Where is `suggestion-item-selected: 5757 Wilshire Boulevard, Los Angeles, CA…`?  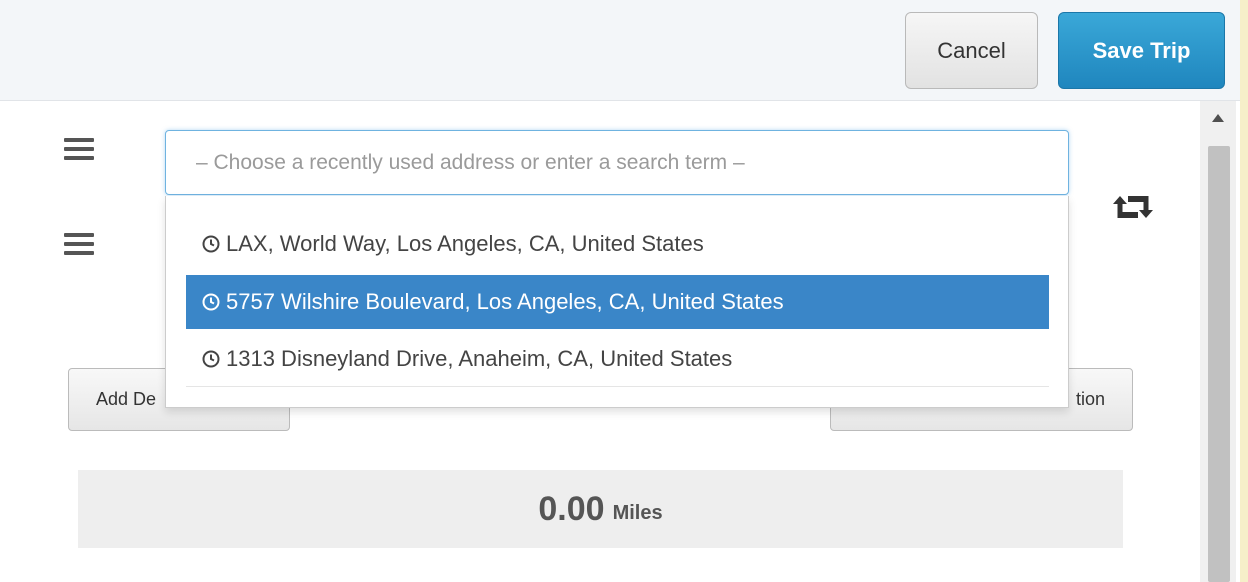
suggestion-item-selected: 5757 Wilshire Boulevard, Los Angeles, CA… is located at coordinates (617, 302).